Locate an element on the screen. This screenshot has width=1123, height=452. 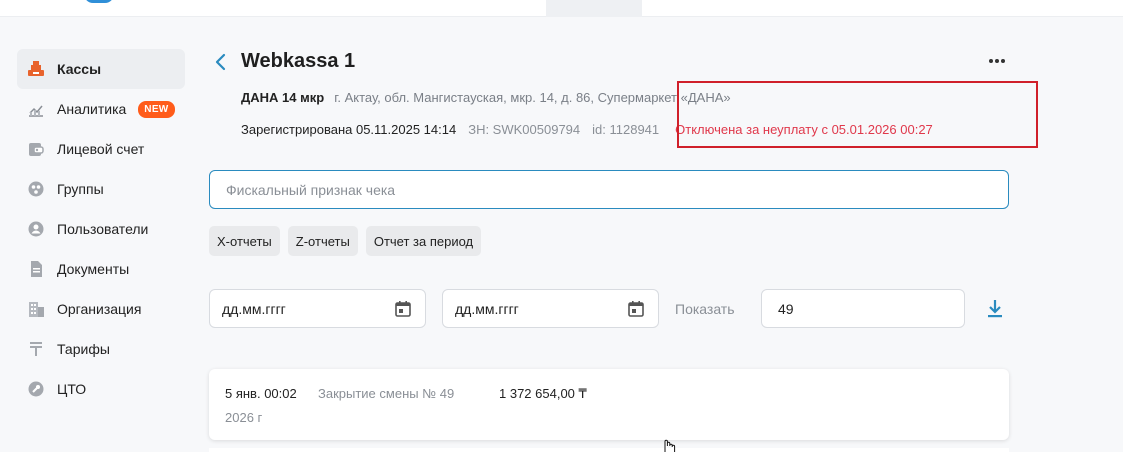
page-title: Webkassa 1 is located at coordinates (298, 61).